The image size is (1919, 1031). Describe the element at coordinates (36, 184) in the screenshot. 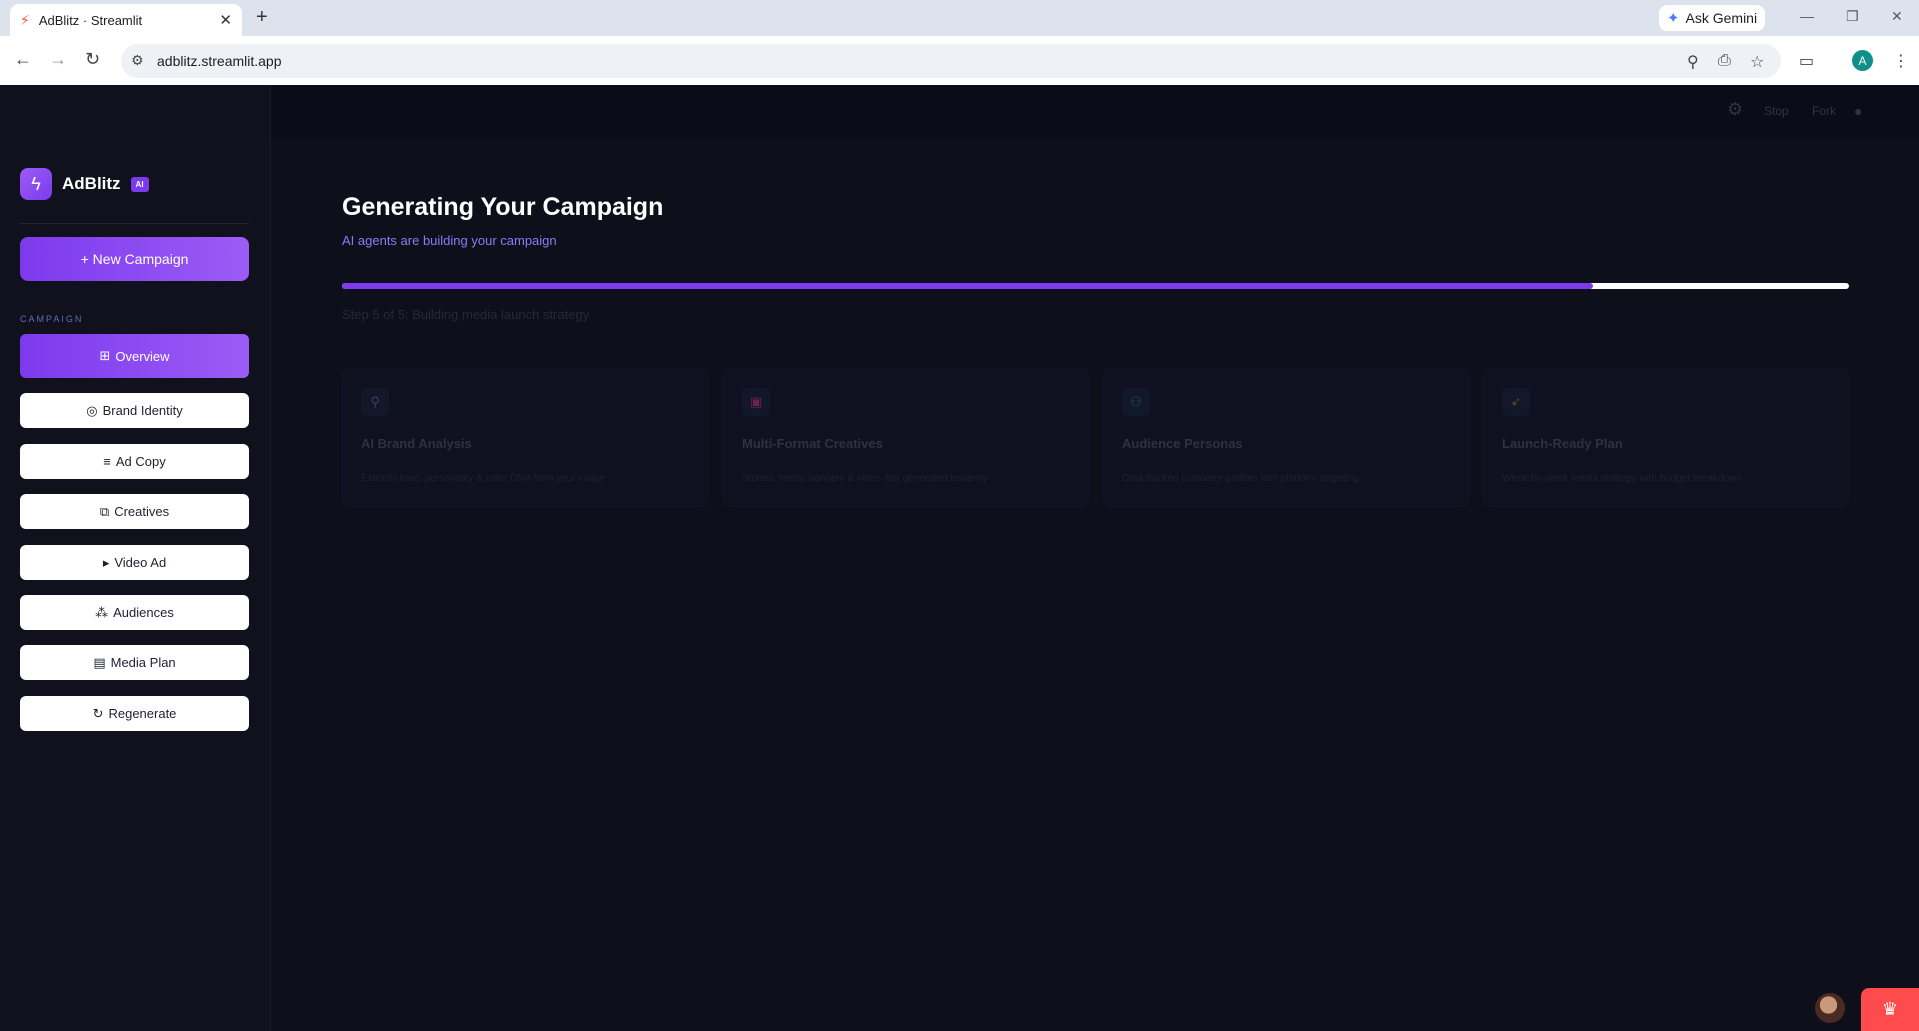

I see `lightning-icon: ϟ` at that location.